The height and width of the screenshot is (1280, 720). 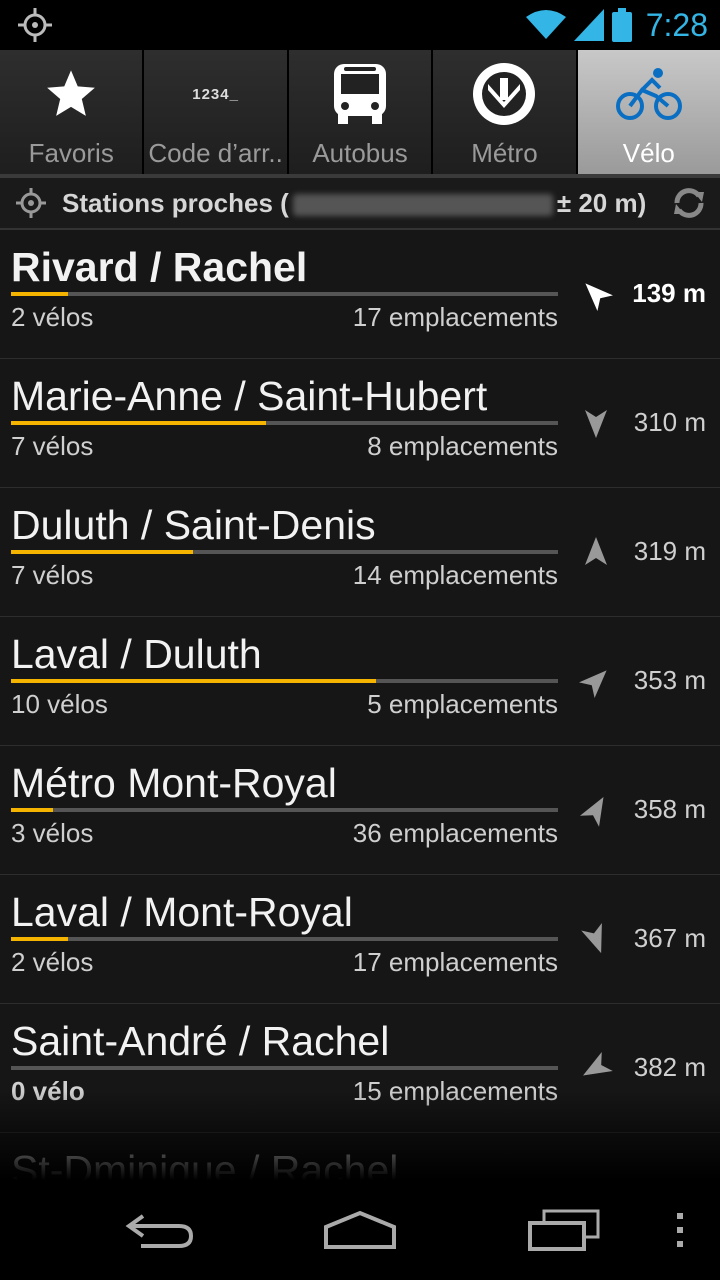 What do you see at coordinates (31, 203) in the screenshot?
I see `location-icon` at bounding box center [31, 203].